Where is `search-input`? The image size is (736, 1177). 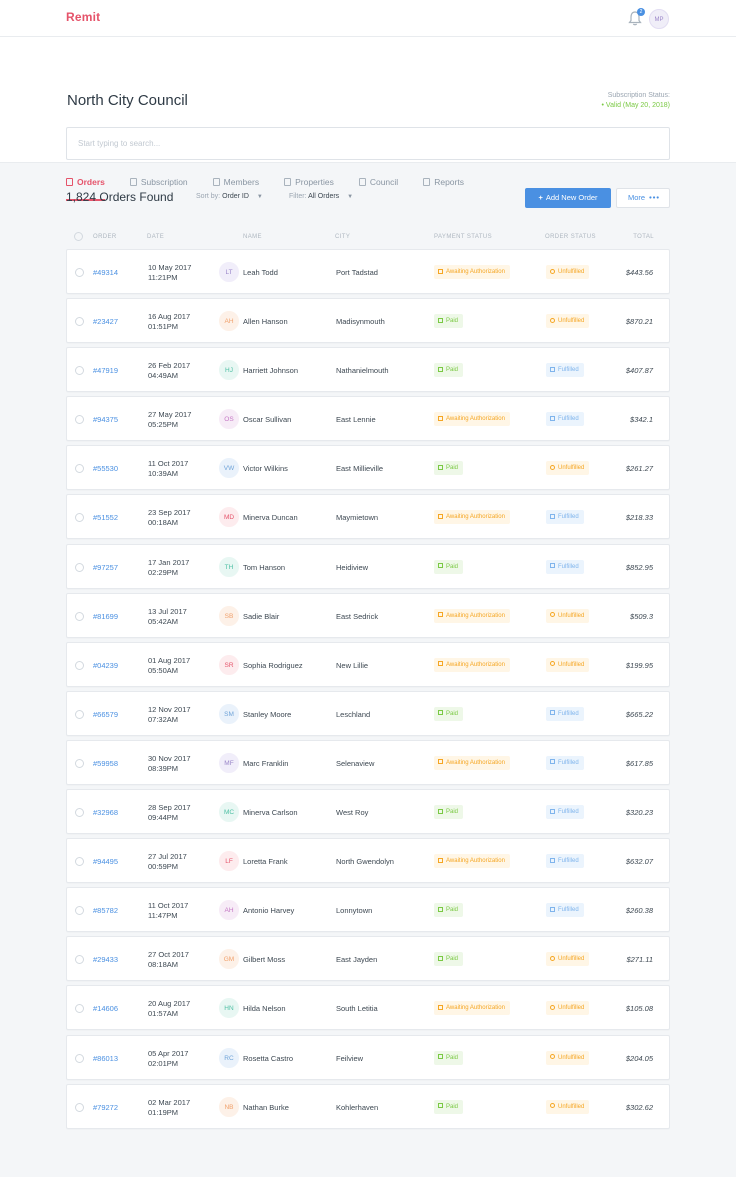
search-input is located at coordinates (368, 143).